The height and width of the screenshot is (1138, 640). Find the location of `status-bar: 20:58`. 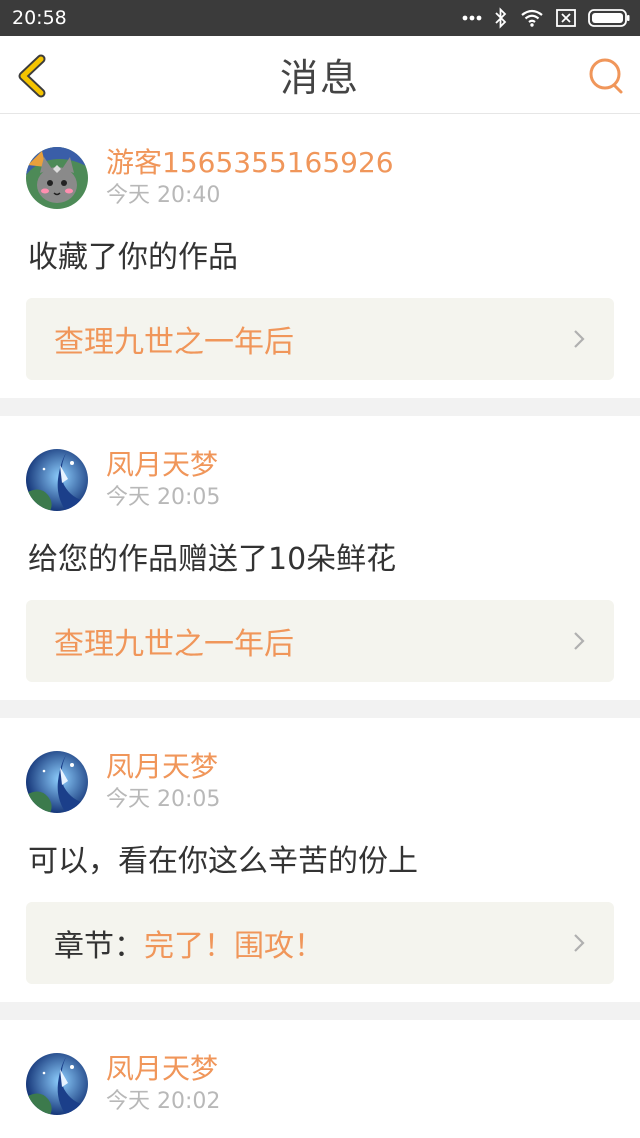

status-bar: 20:58 is located at coordinates (320, 18).